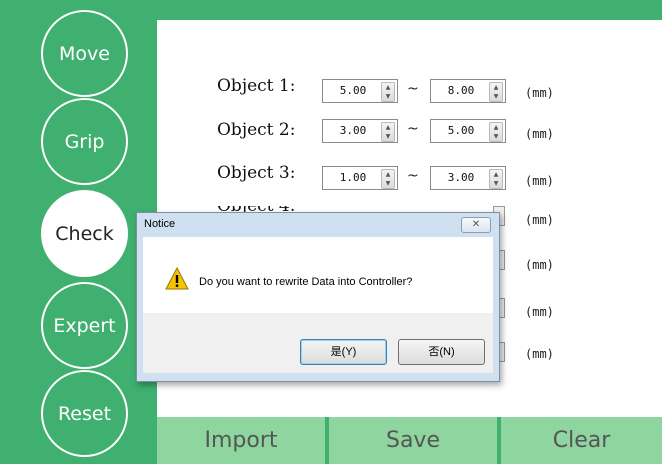 The width and height of the screenshot is (662, 464). I want to click on move-button: Move, so click(84, 53).